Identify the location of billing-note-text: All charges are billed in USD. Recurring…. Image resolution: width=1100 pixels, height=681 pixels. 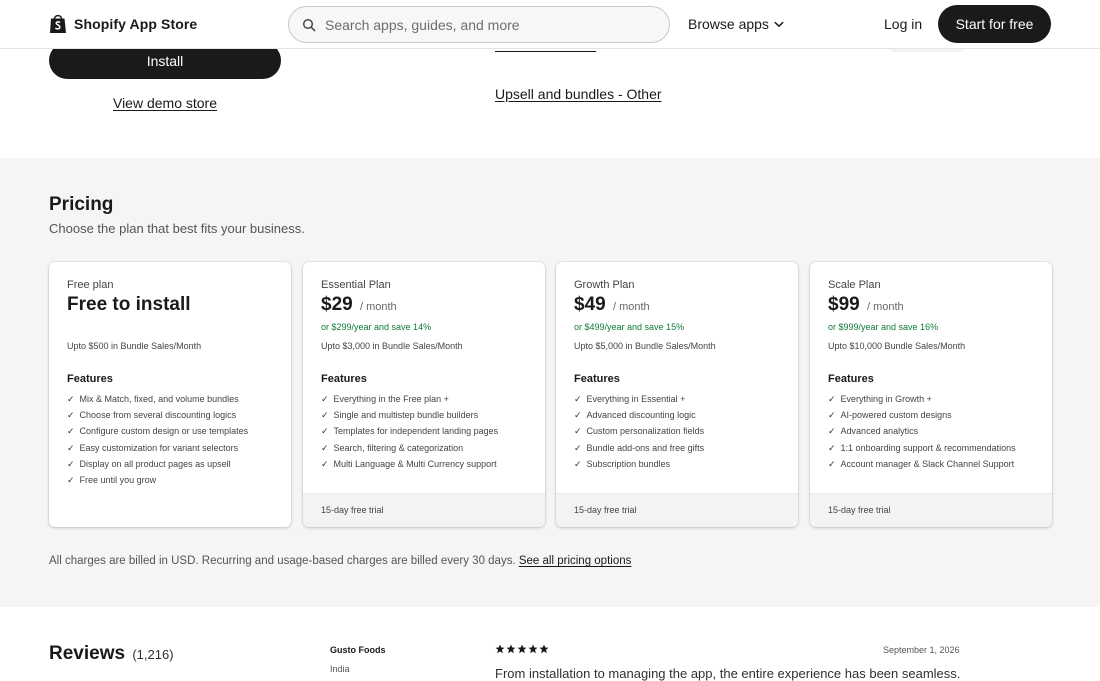
(282, 561).